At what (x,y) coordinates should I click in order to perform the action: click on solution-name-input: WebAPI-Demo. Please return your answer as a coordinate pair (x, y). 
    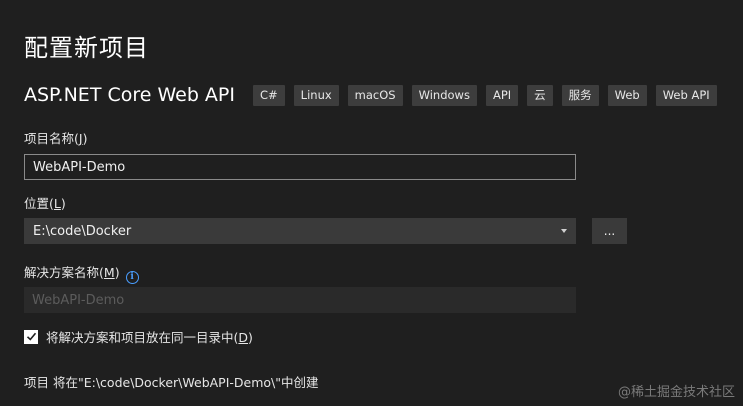
    Looking at the image, I should click on (300, 300).